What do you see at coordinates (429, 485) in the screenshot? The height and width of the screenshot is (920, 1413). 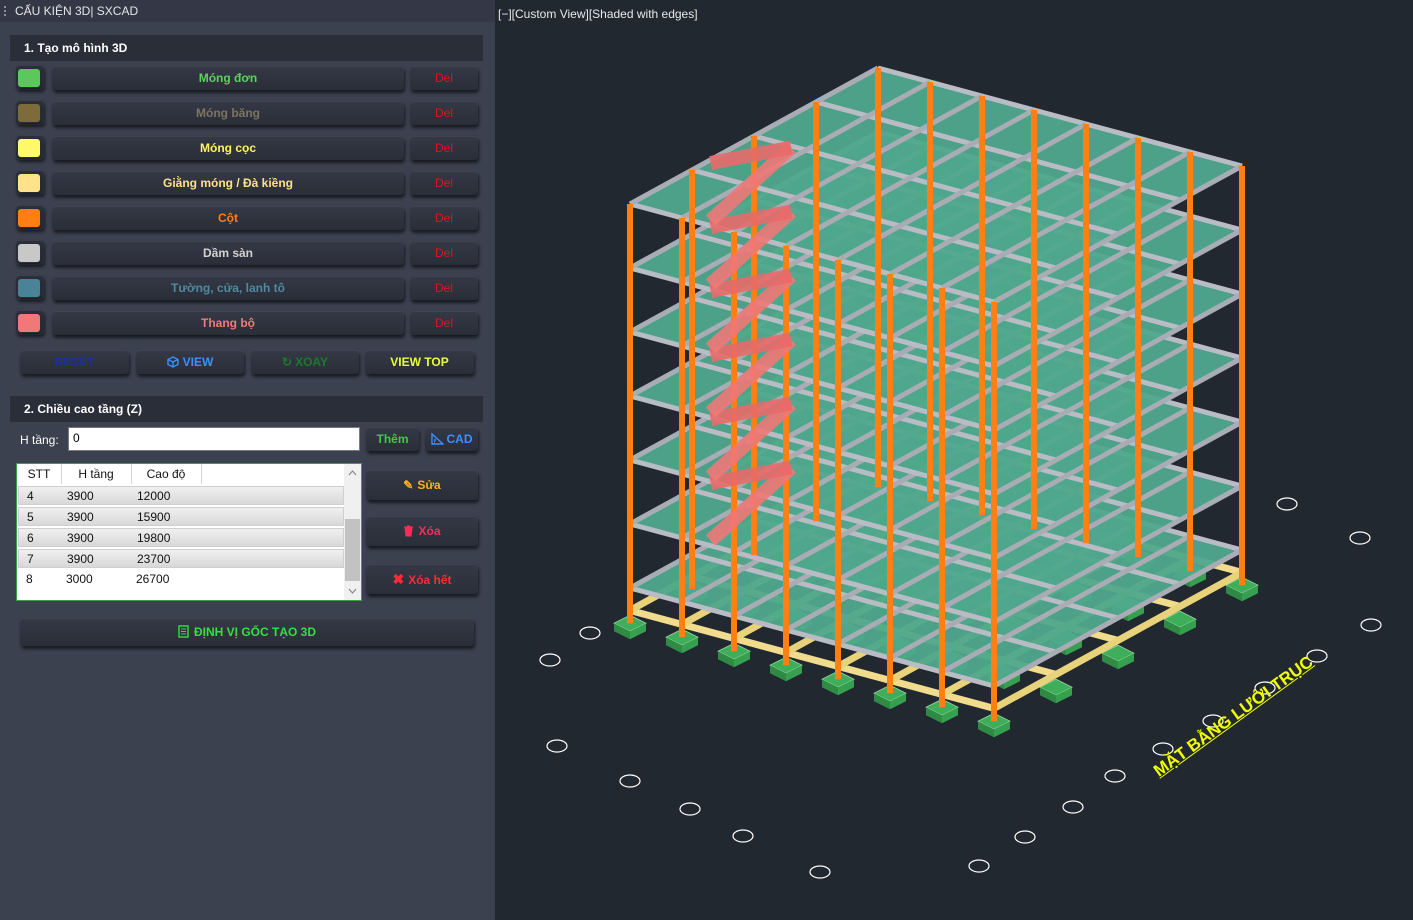 I see `edit-floor-label: Sửa` at bounding box center [429, 485].